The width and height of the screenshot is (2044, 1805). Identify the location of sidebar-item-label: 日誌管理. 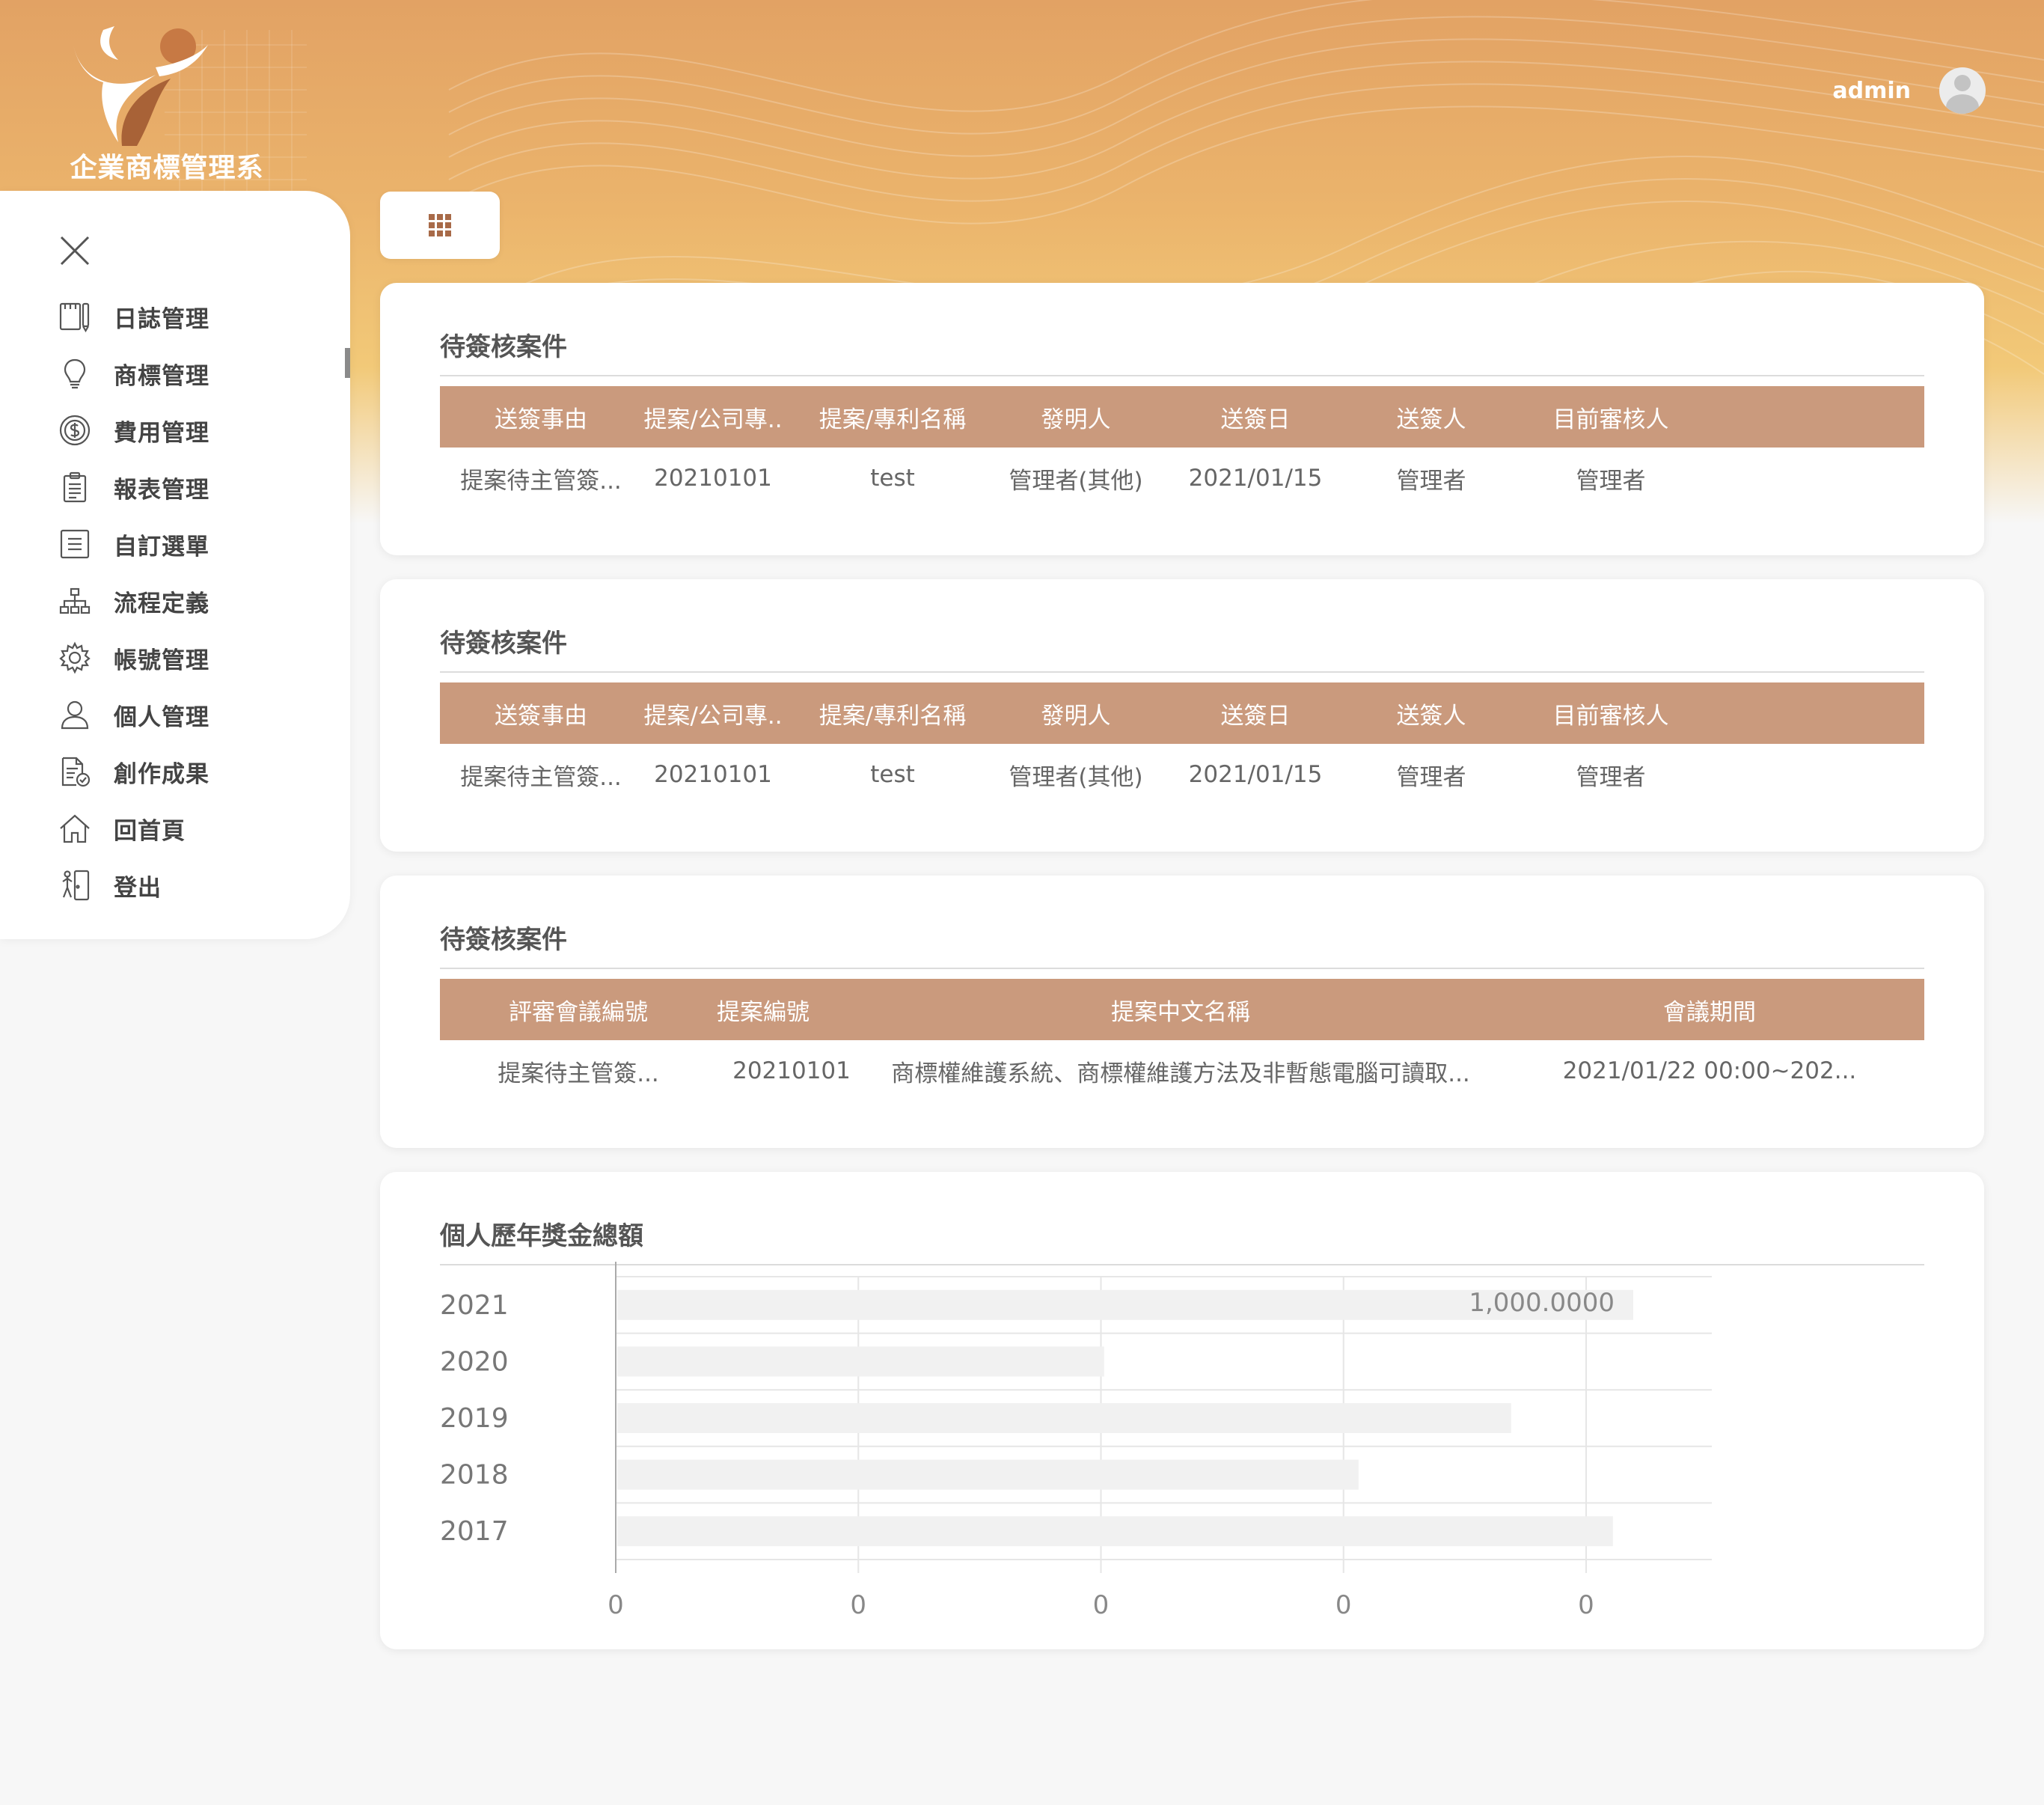
(161, 319).